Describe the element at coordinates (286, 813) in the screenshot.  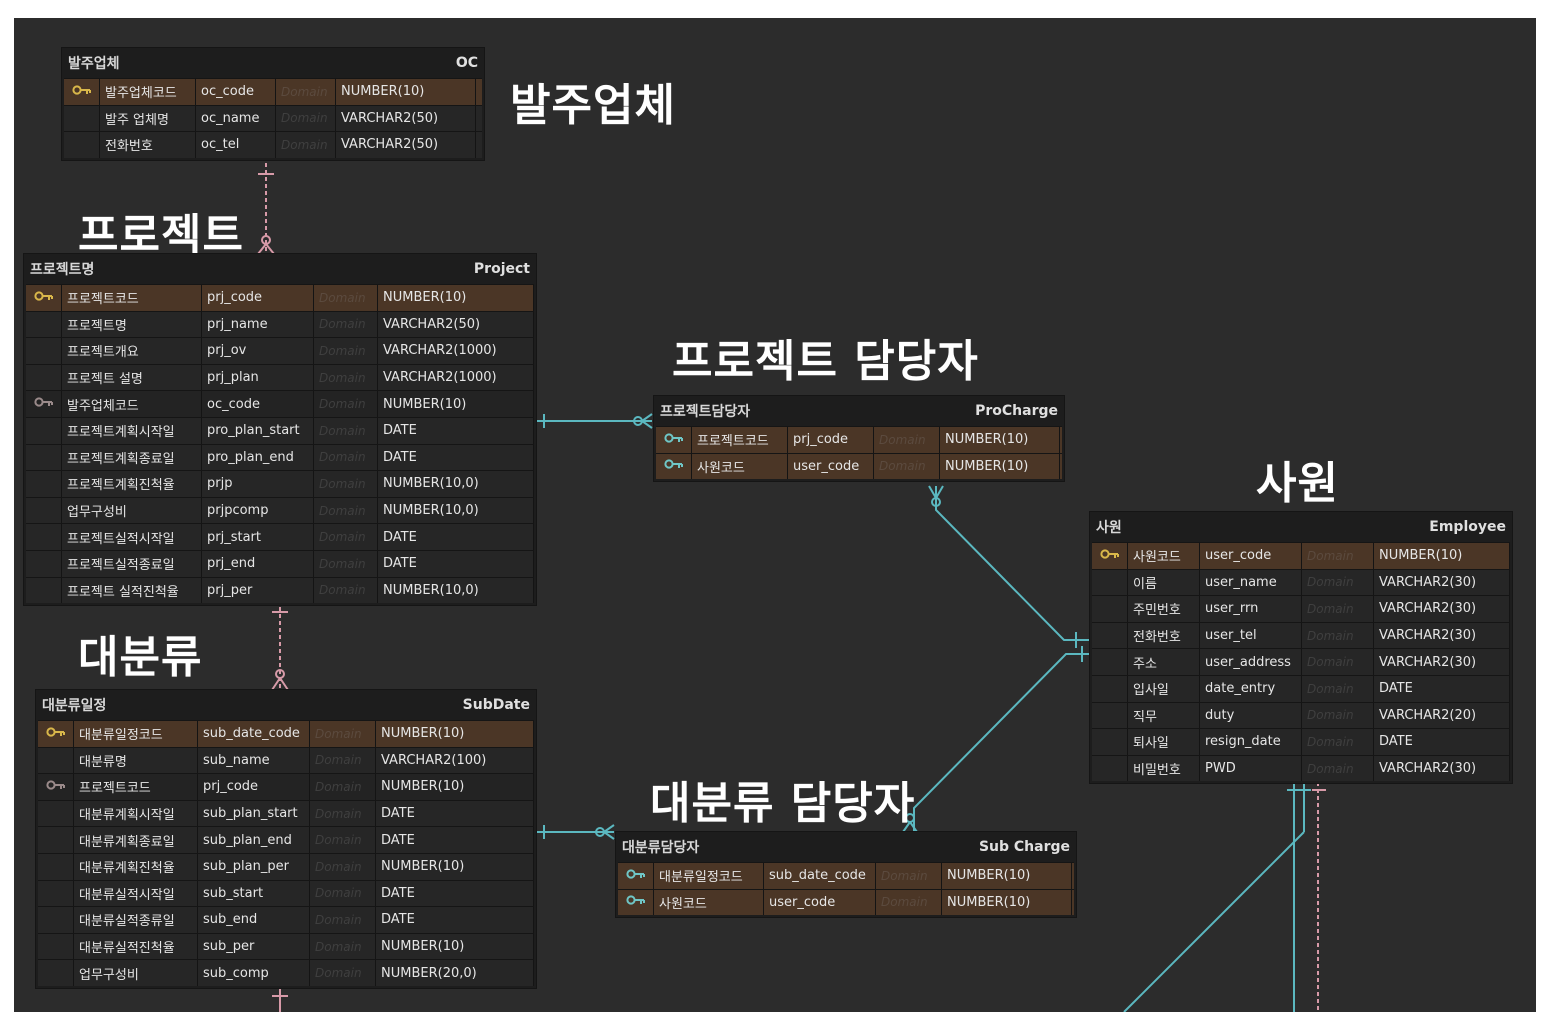
I see `attribute-row: 대분류계획시작일 sub_plan_start Domain DATE` at that location.